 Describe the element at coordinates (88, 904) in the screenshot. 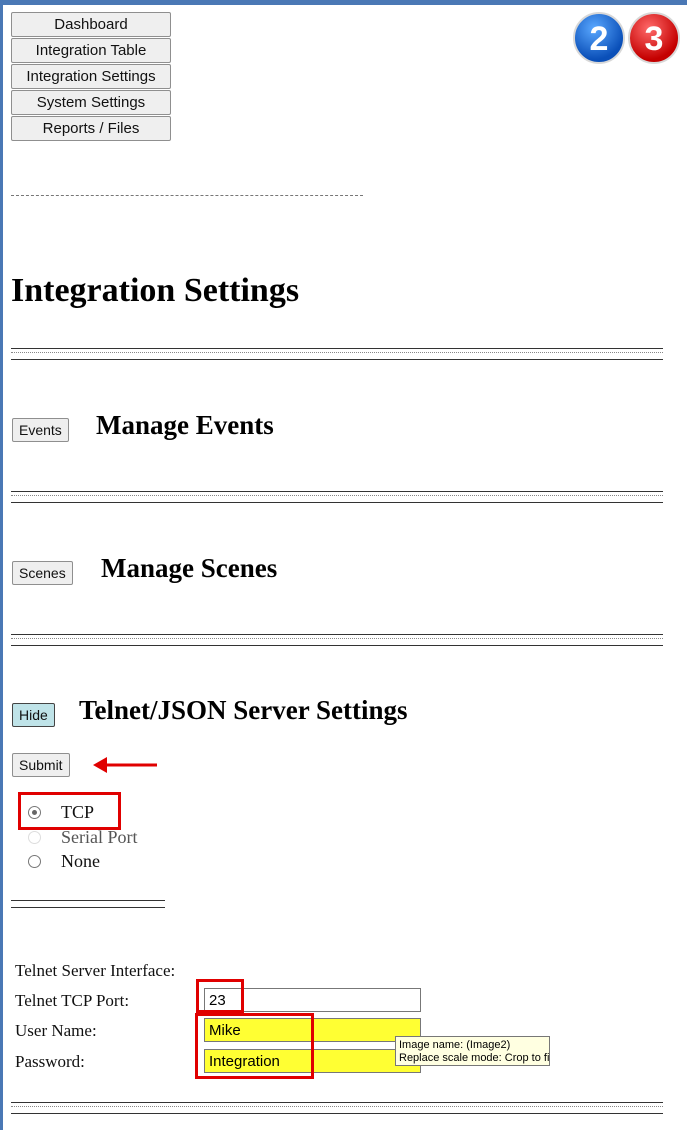

I see `divider-short` at that location.